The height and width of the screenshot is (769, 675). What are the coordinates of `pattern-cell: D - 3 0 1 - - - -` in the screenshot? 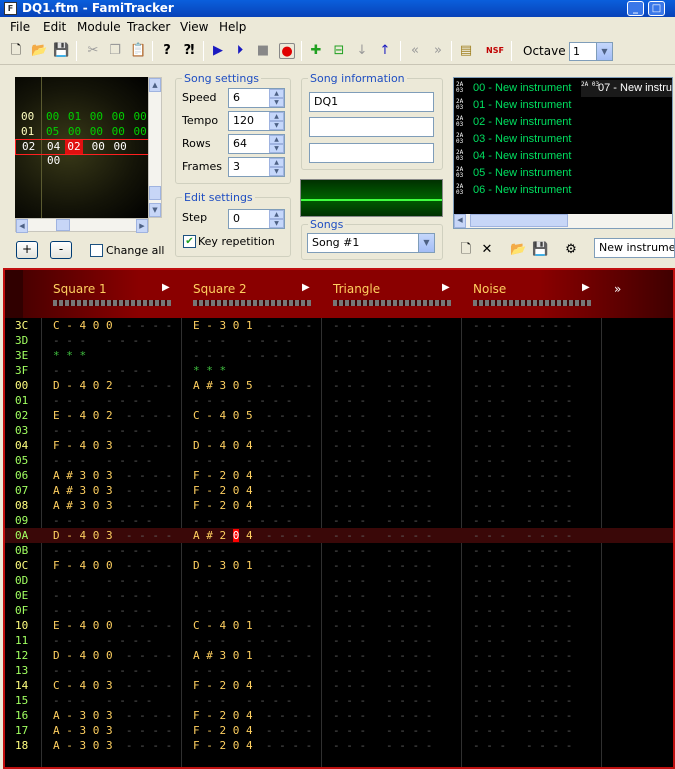 It's located at (252, 565).